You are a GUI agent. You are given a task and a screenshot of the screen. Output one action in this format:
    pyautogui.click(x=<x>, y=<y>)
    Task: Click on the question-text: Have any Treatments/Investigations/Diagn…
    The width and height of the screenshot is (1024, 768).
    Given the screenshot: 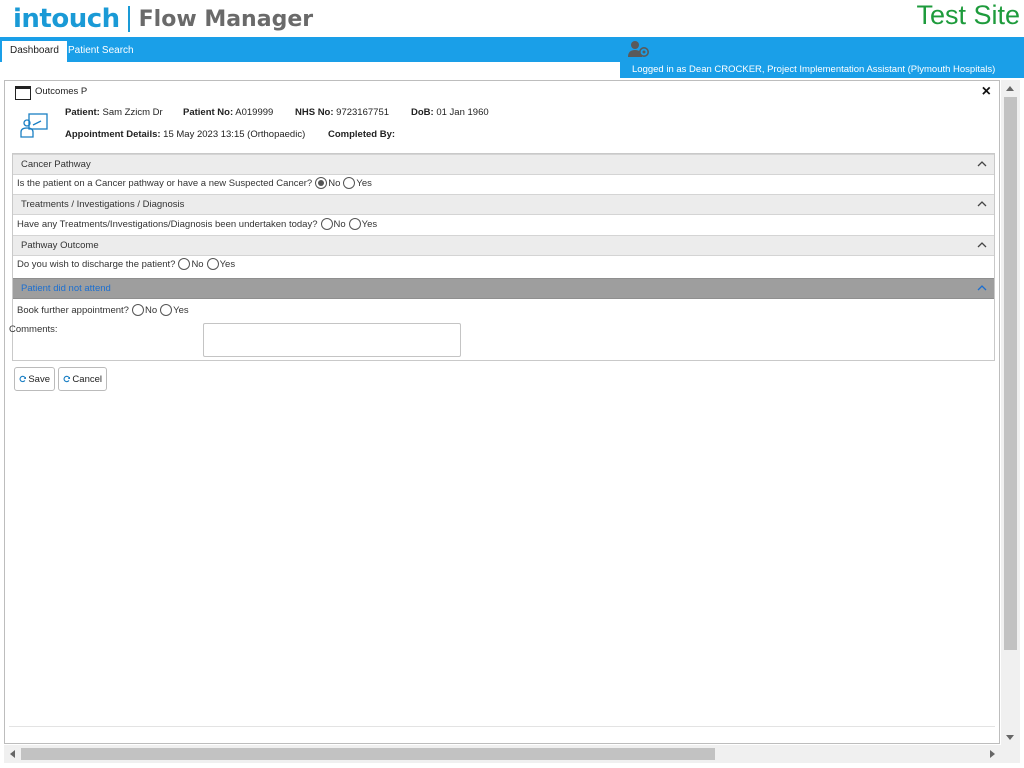 What is the action you would take?
    pyautogui.click(x=167, y=224)
    